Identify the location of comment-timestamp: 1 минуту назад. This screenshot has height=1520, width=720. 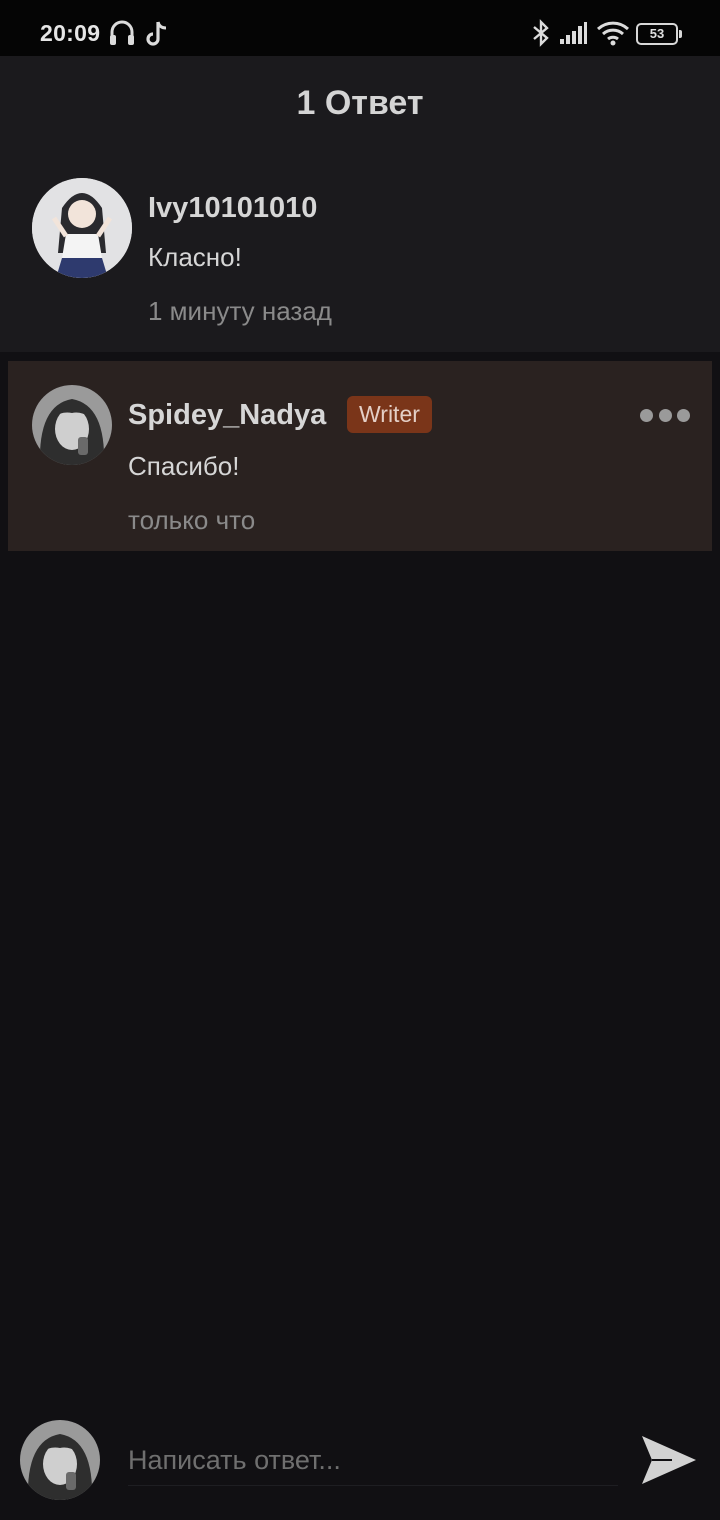
(240, 311).